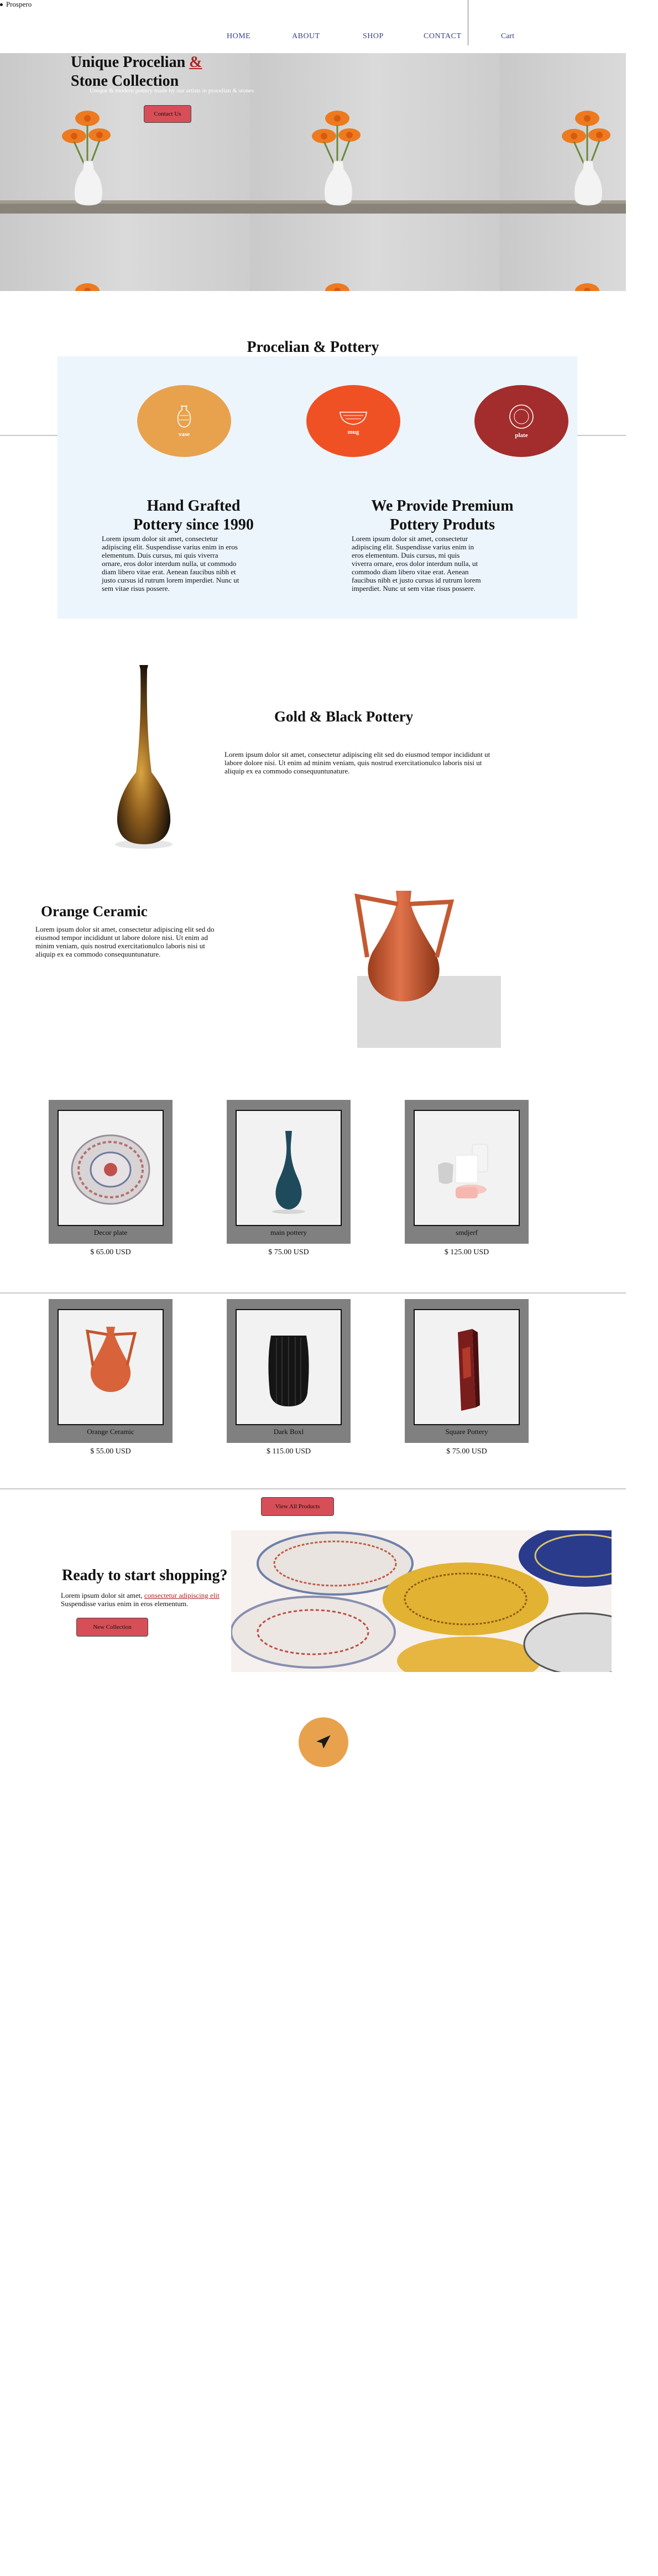 The height and width of the screenshot is (2576, 658). I want to click on category-vase-label: vase, so click(184, 435).